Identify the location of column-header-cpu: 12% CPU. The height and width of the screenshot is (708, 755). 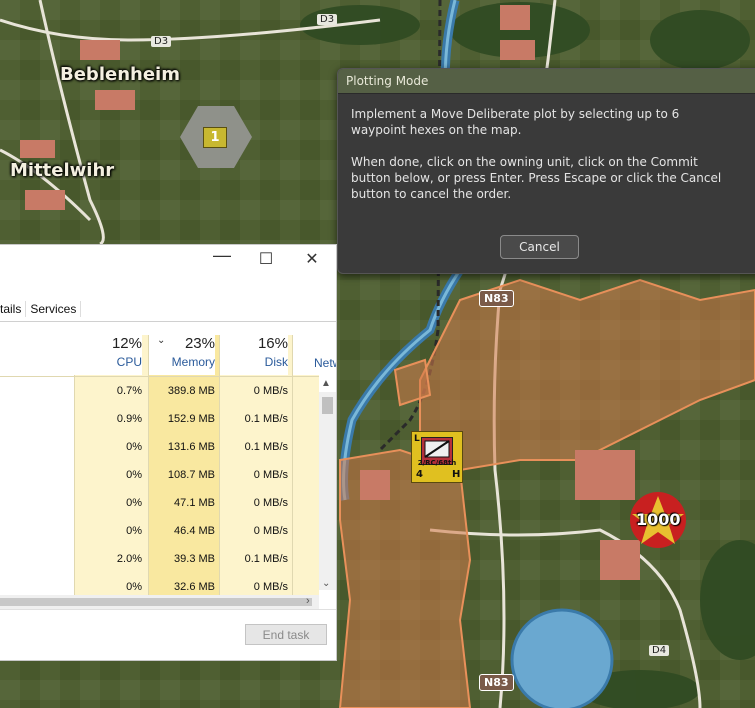
(107, 355).